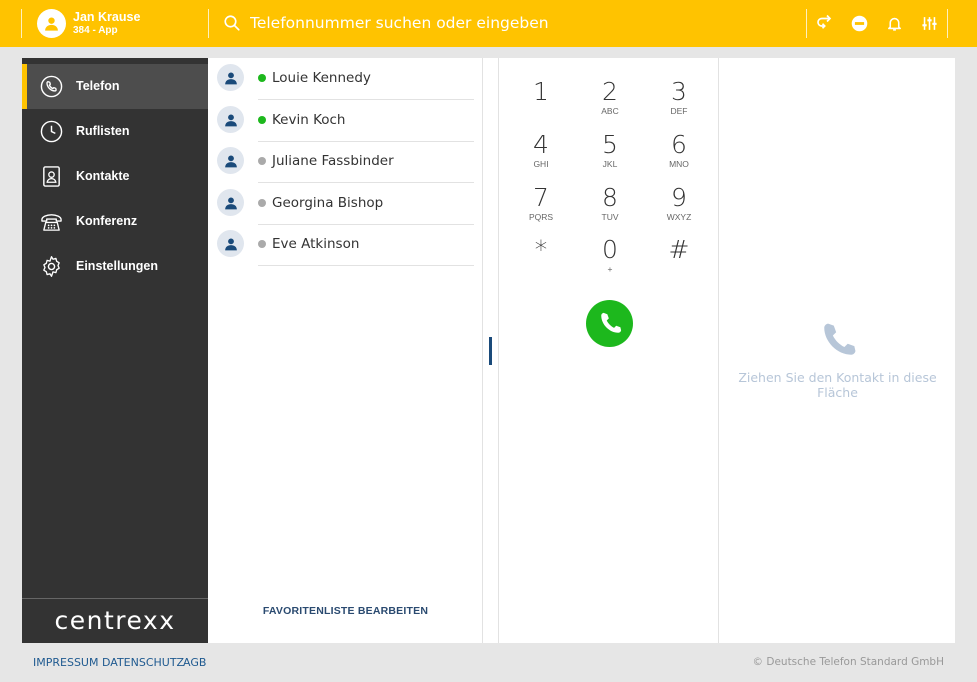 This screenshot has width=977, height=682. What do you see at coordinates (115, 620) in the screenshot?
I see `centrexx-logo: centrexx` at bounding box center [115, 620].